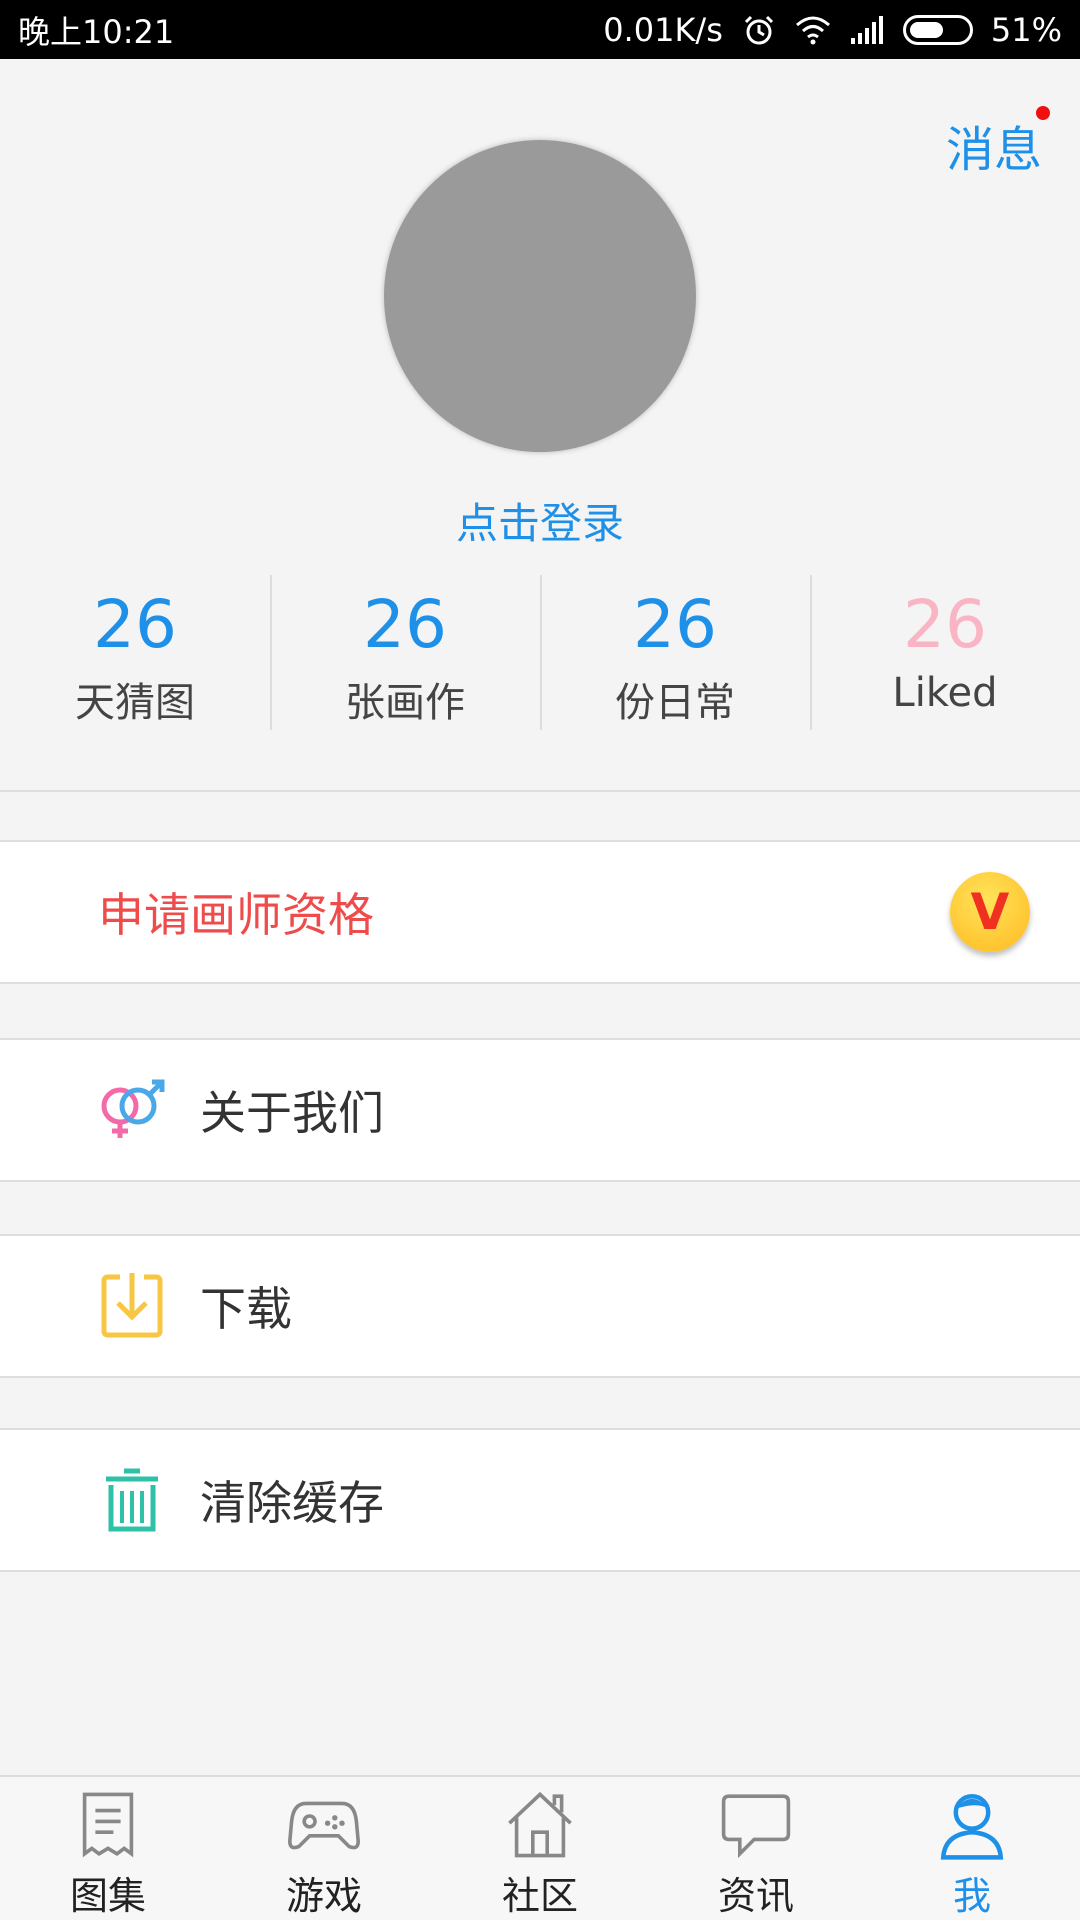  I want to click on battery-percent: 51%, so click(1026, 29).